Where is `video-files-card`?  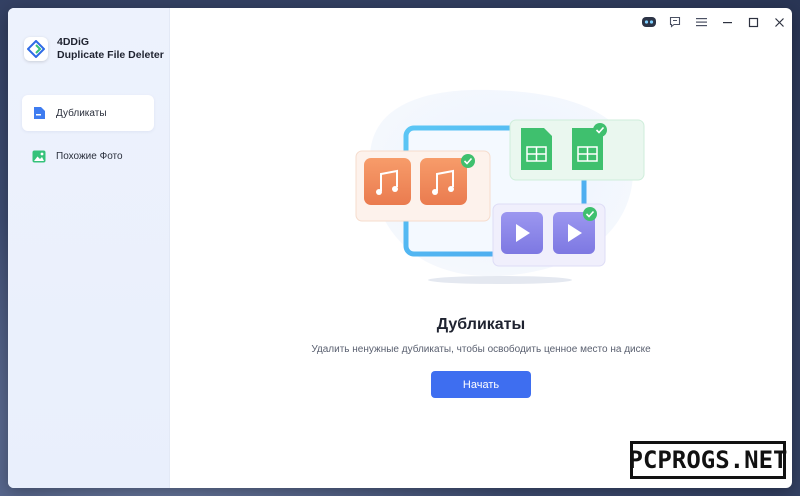 video-files-card is located at coordinates (549, 235).